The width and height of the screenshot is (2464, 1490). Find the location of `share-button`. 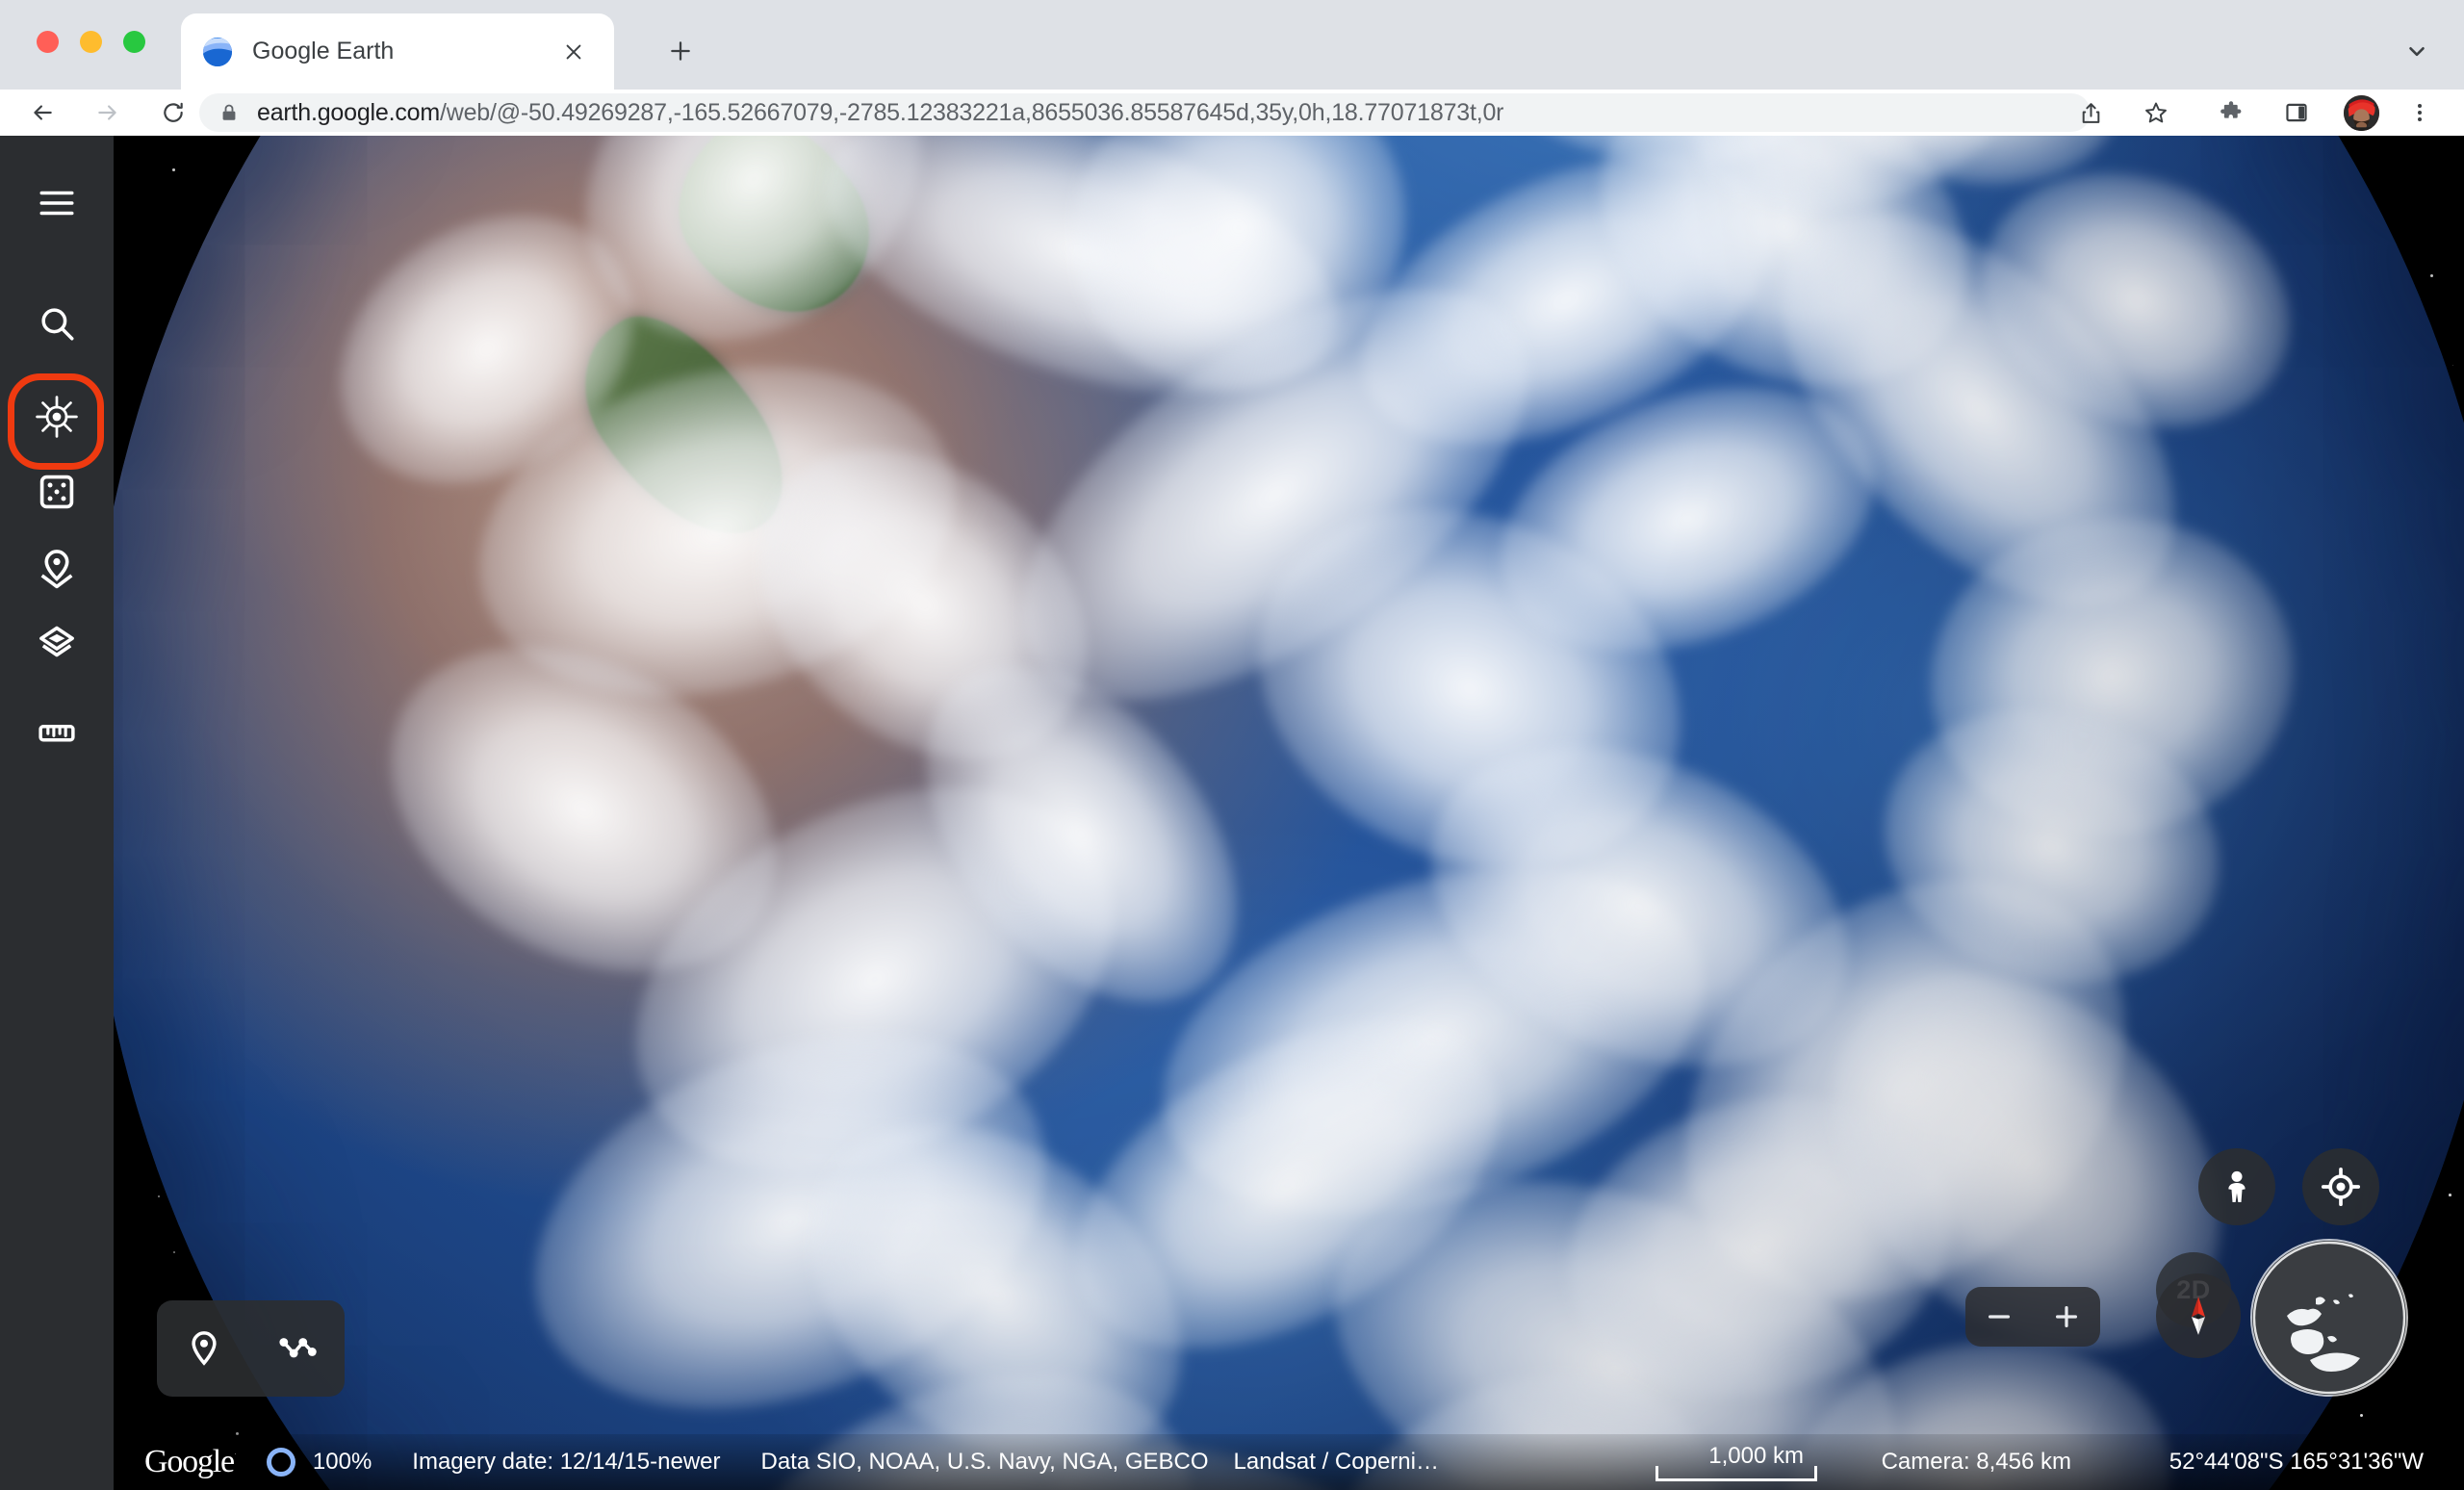

share-button is located at coordinates (2090, 112).